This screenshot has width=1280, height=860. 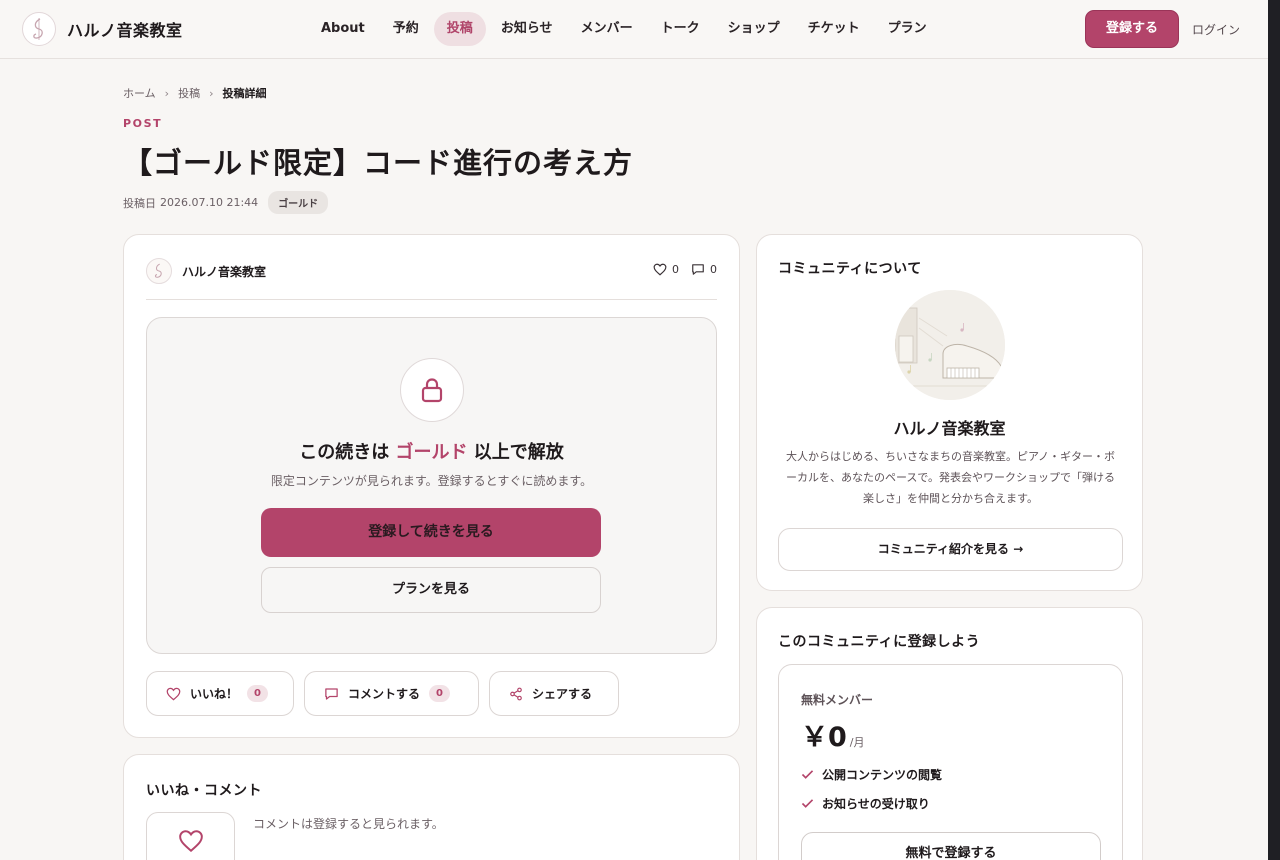 I want to click on likes-comments-card: いいね・コメント コメントは登録すると見られます。, so click(x=431, y=807).